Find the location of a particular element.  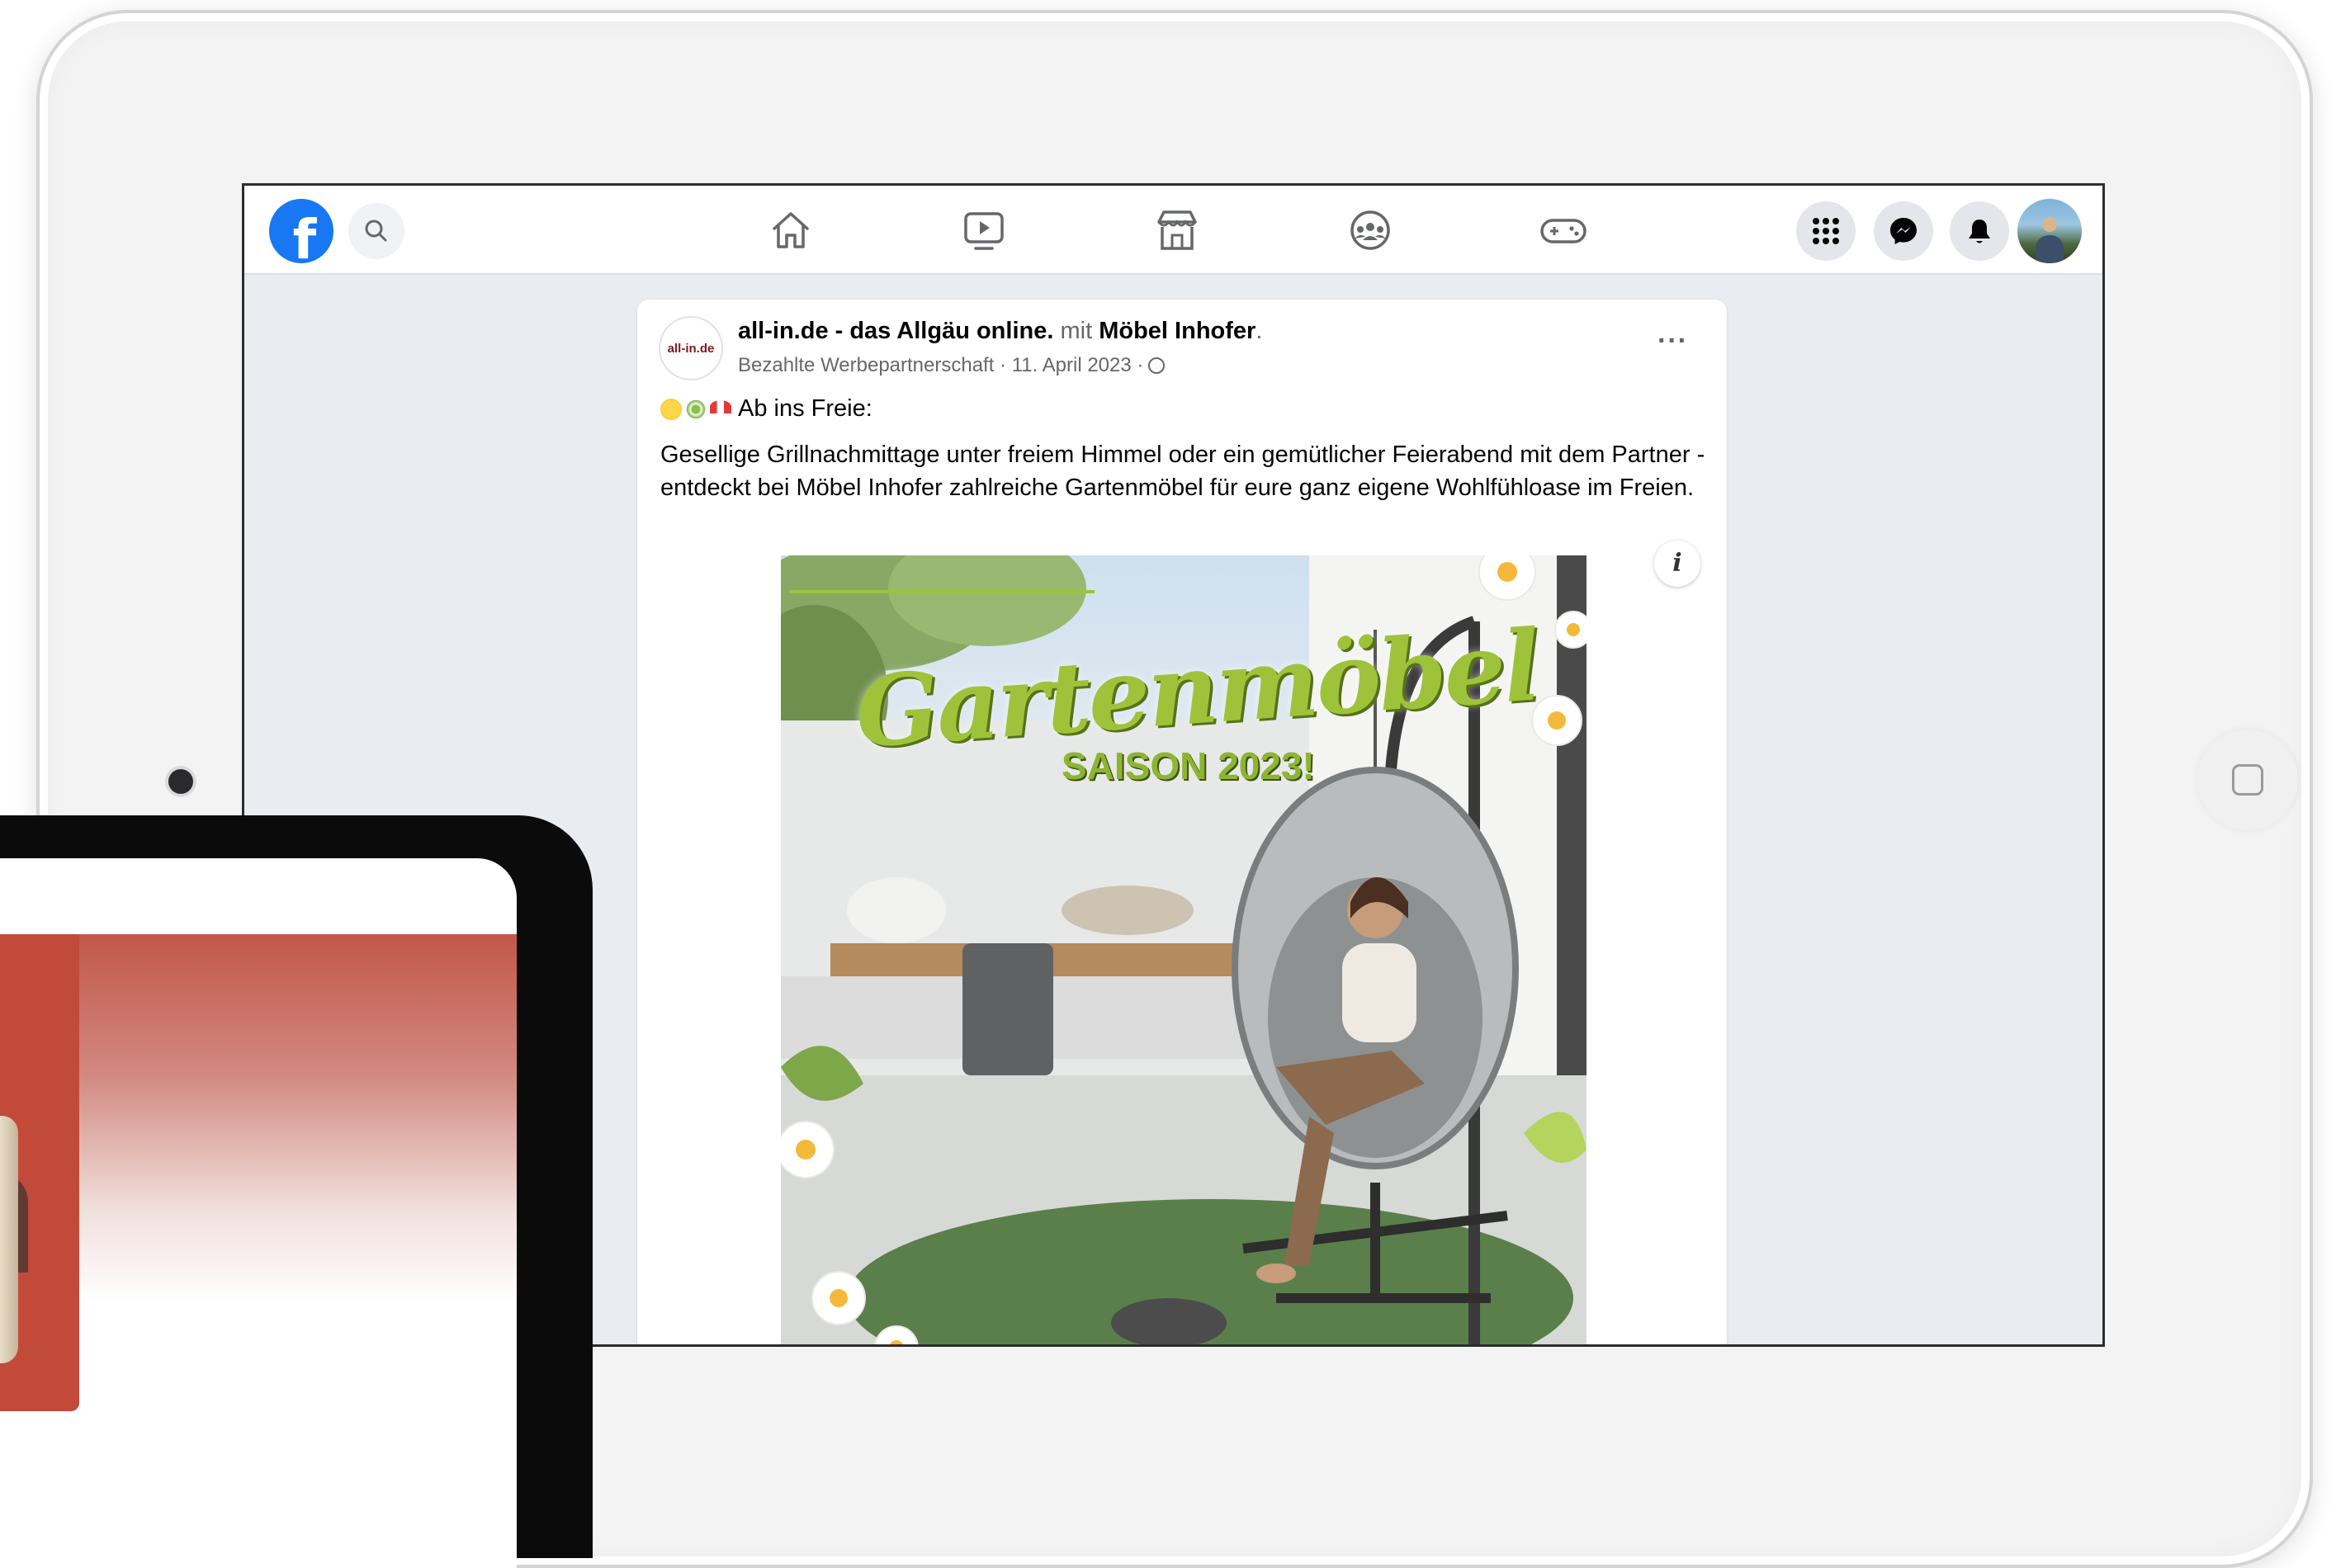

groups-icon is located at coordinates (1370, 230).